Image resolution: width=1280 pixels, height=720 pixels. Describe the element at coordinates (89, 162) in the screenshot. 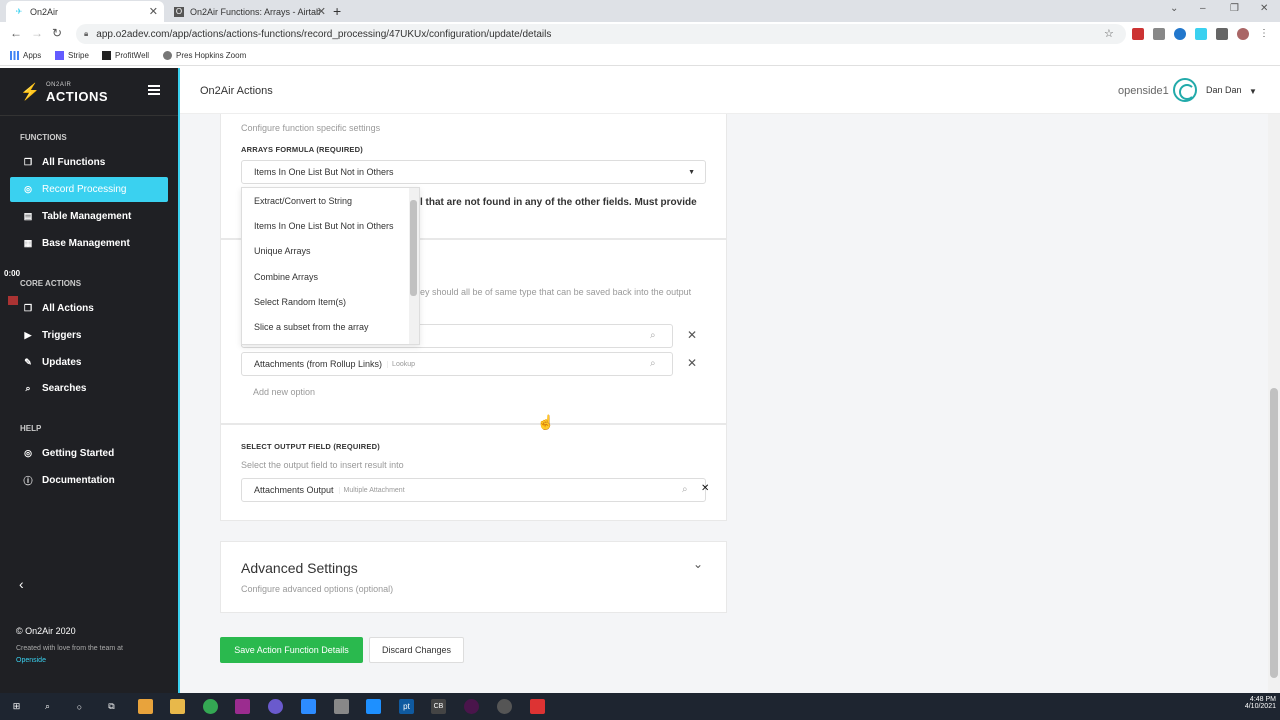

I see `sidebar-item-all-functions: ❐ All Functions` at that location.